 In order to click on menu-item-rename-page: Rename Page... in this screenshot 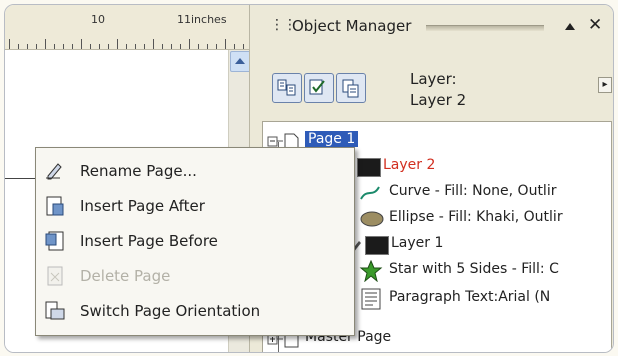, I will do `click(192, 172)`.